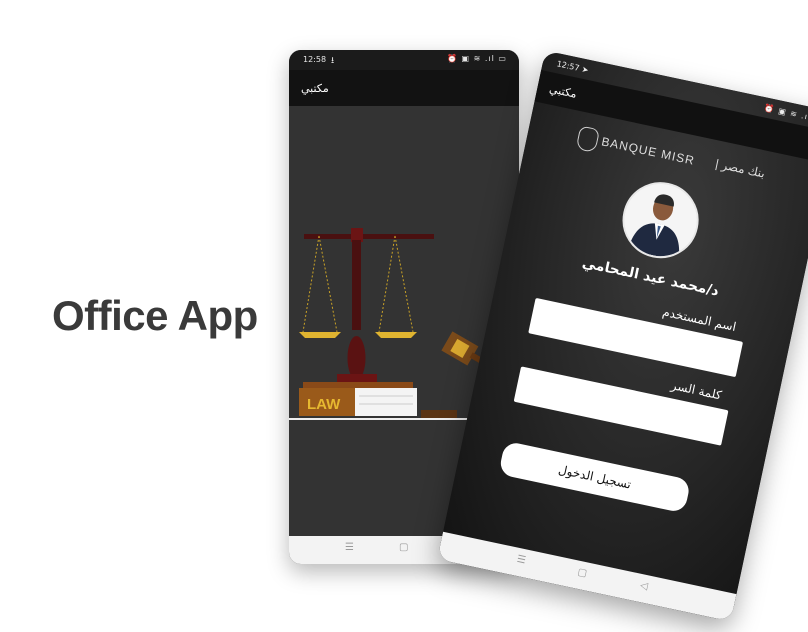 The width and height of the screenshot is (808, 632). Describe the element at coordinates (404, 60) in the screenshot. I see `status-bar: 12:58 ⭳ ⏰ ▣ ≋ .ıl ▭` at that location.